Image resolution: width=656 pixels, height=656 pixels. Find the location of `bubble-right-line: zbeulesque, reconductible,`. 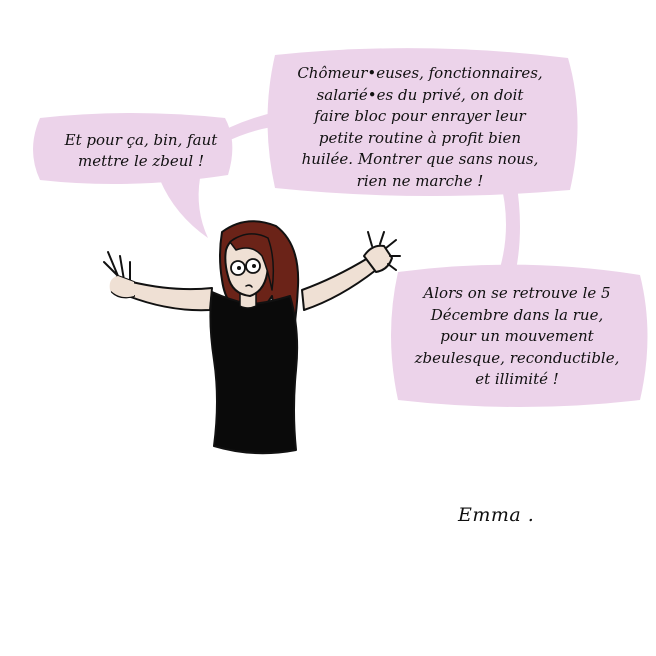

bubble-right-line: zbeulesque, reconductible, is located at coordinates (517, 357).